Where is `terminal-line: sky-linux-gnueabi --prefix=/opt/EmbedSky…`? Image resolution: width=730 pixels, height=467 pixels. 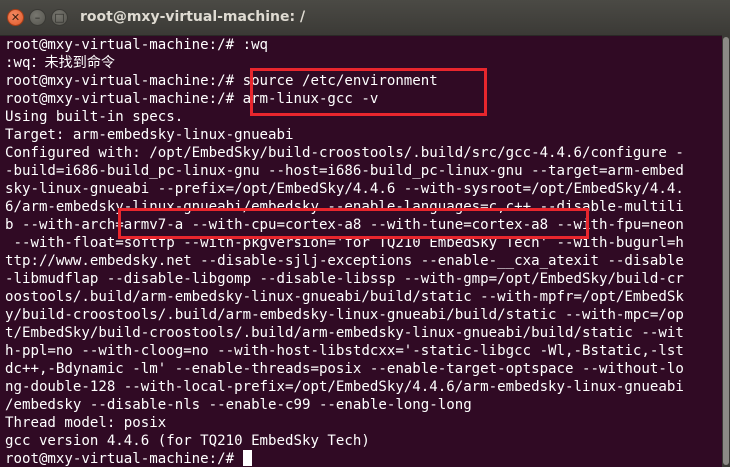 terminal-line: sky-linux-gnueabi --prefix=/opt/EmbedSky… is located at coordinates (344, 189).